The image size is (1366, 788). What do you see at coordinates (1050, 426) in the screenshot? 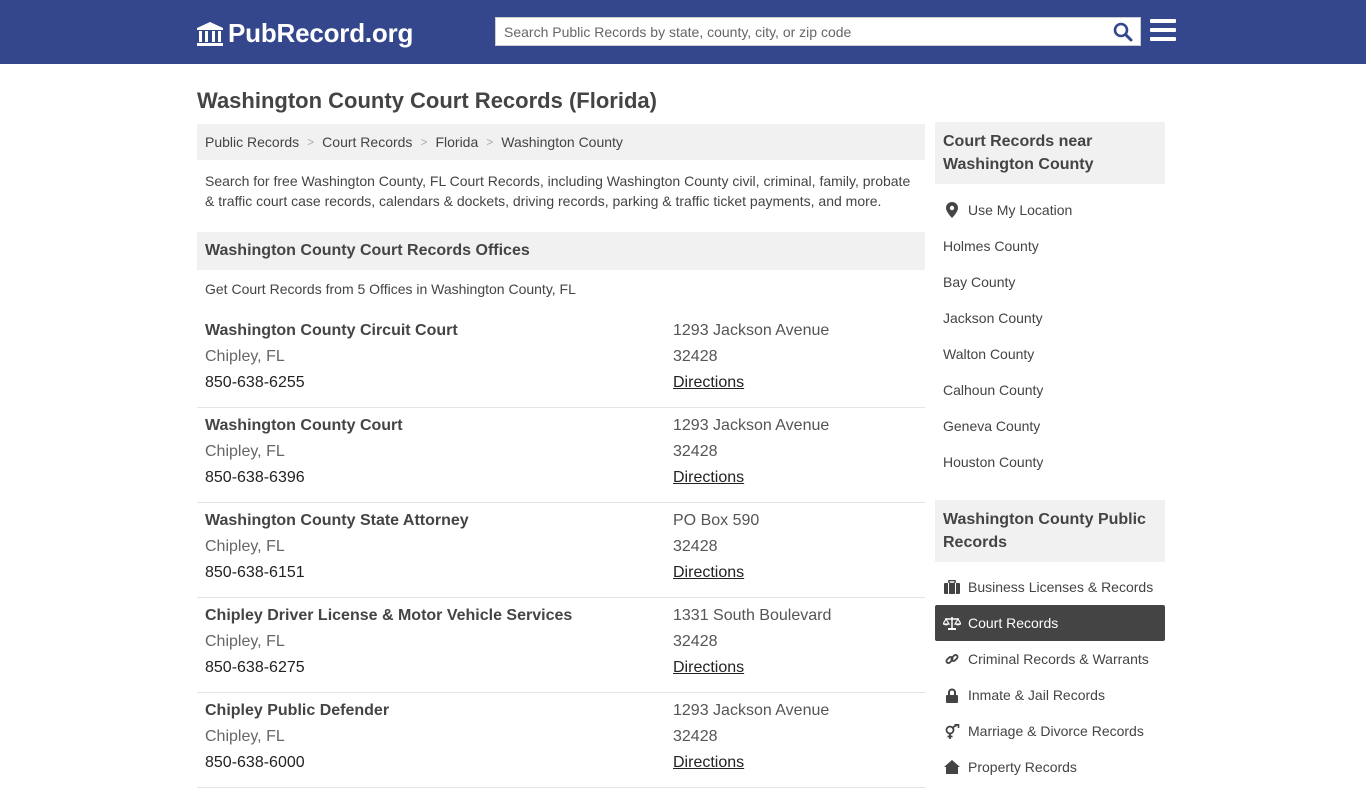
I see `nearby-county-link: Geneva County` at bounding box center [1050, 426].